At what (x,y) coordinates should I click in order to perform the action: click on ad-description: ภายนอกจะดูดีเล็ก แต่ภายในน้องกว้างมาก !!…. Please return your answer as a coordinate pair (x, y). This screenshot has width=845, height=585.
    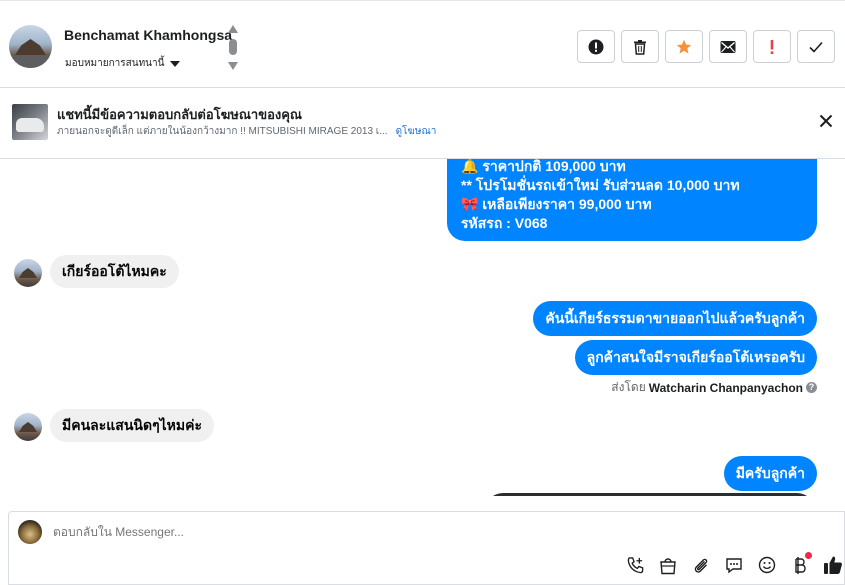
    Looking at the image, I should click on (222, 131).